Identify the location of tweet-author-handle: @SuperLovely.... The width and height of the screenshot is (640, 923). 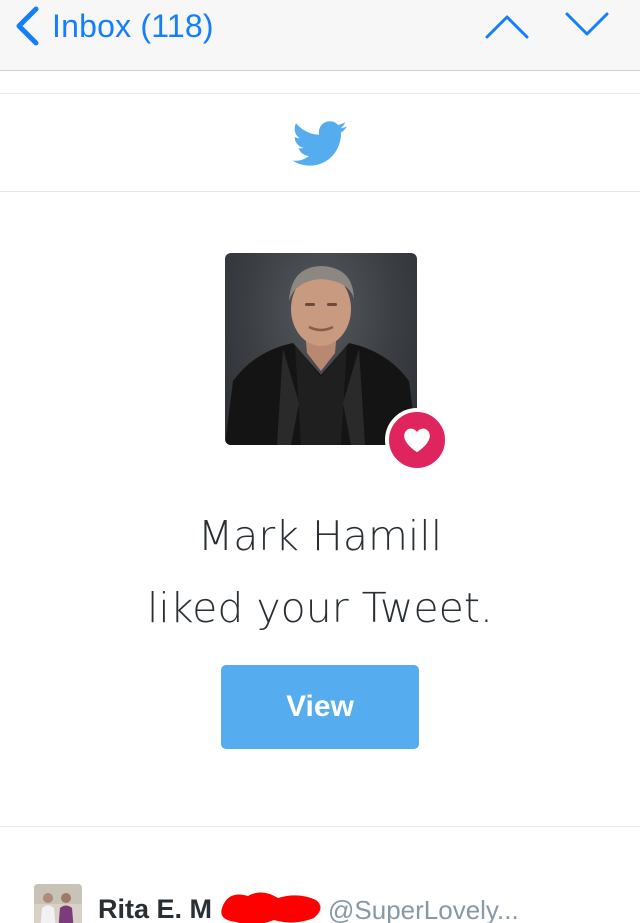
(423, 909).